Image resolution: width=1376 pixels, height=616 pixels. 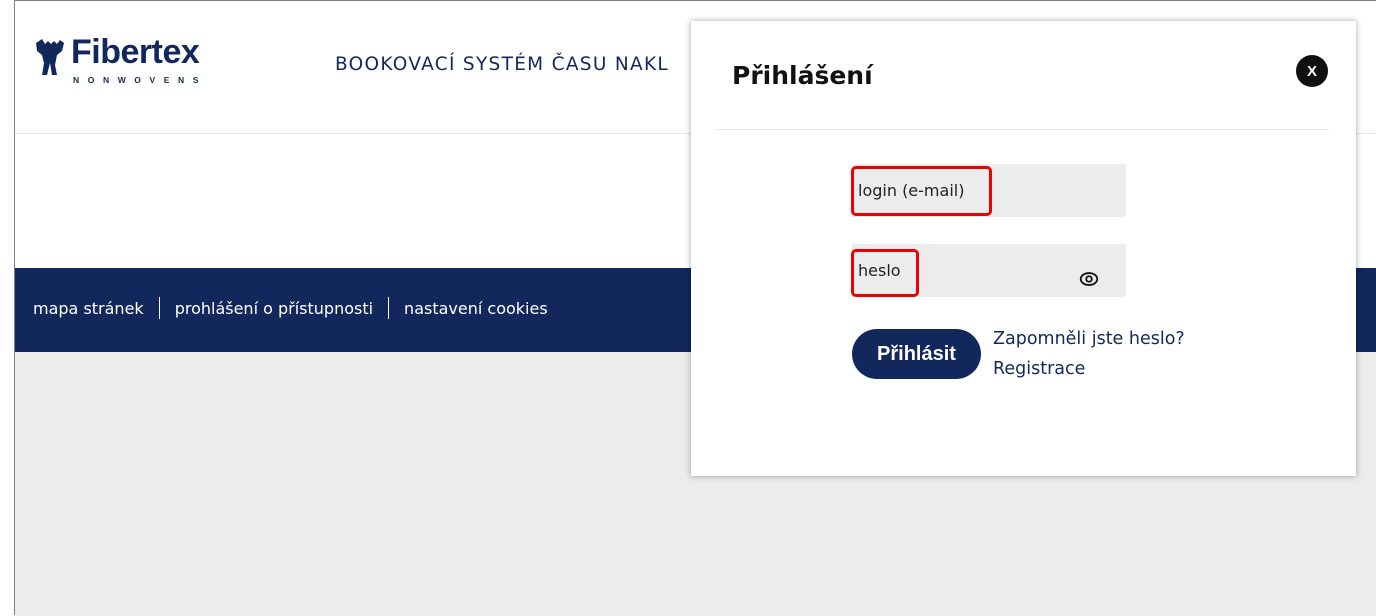 What do you see at coordinates (916, 354) in the screenshot?
I see `login-submit-button: Přihlásit` at bounding box center [916, 354].